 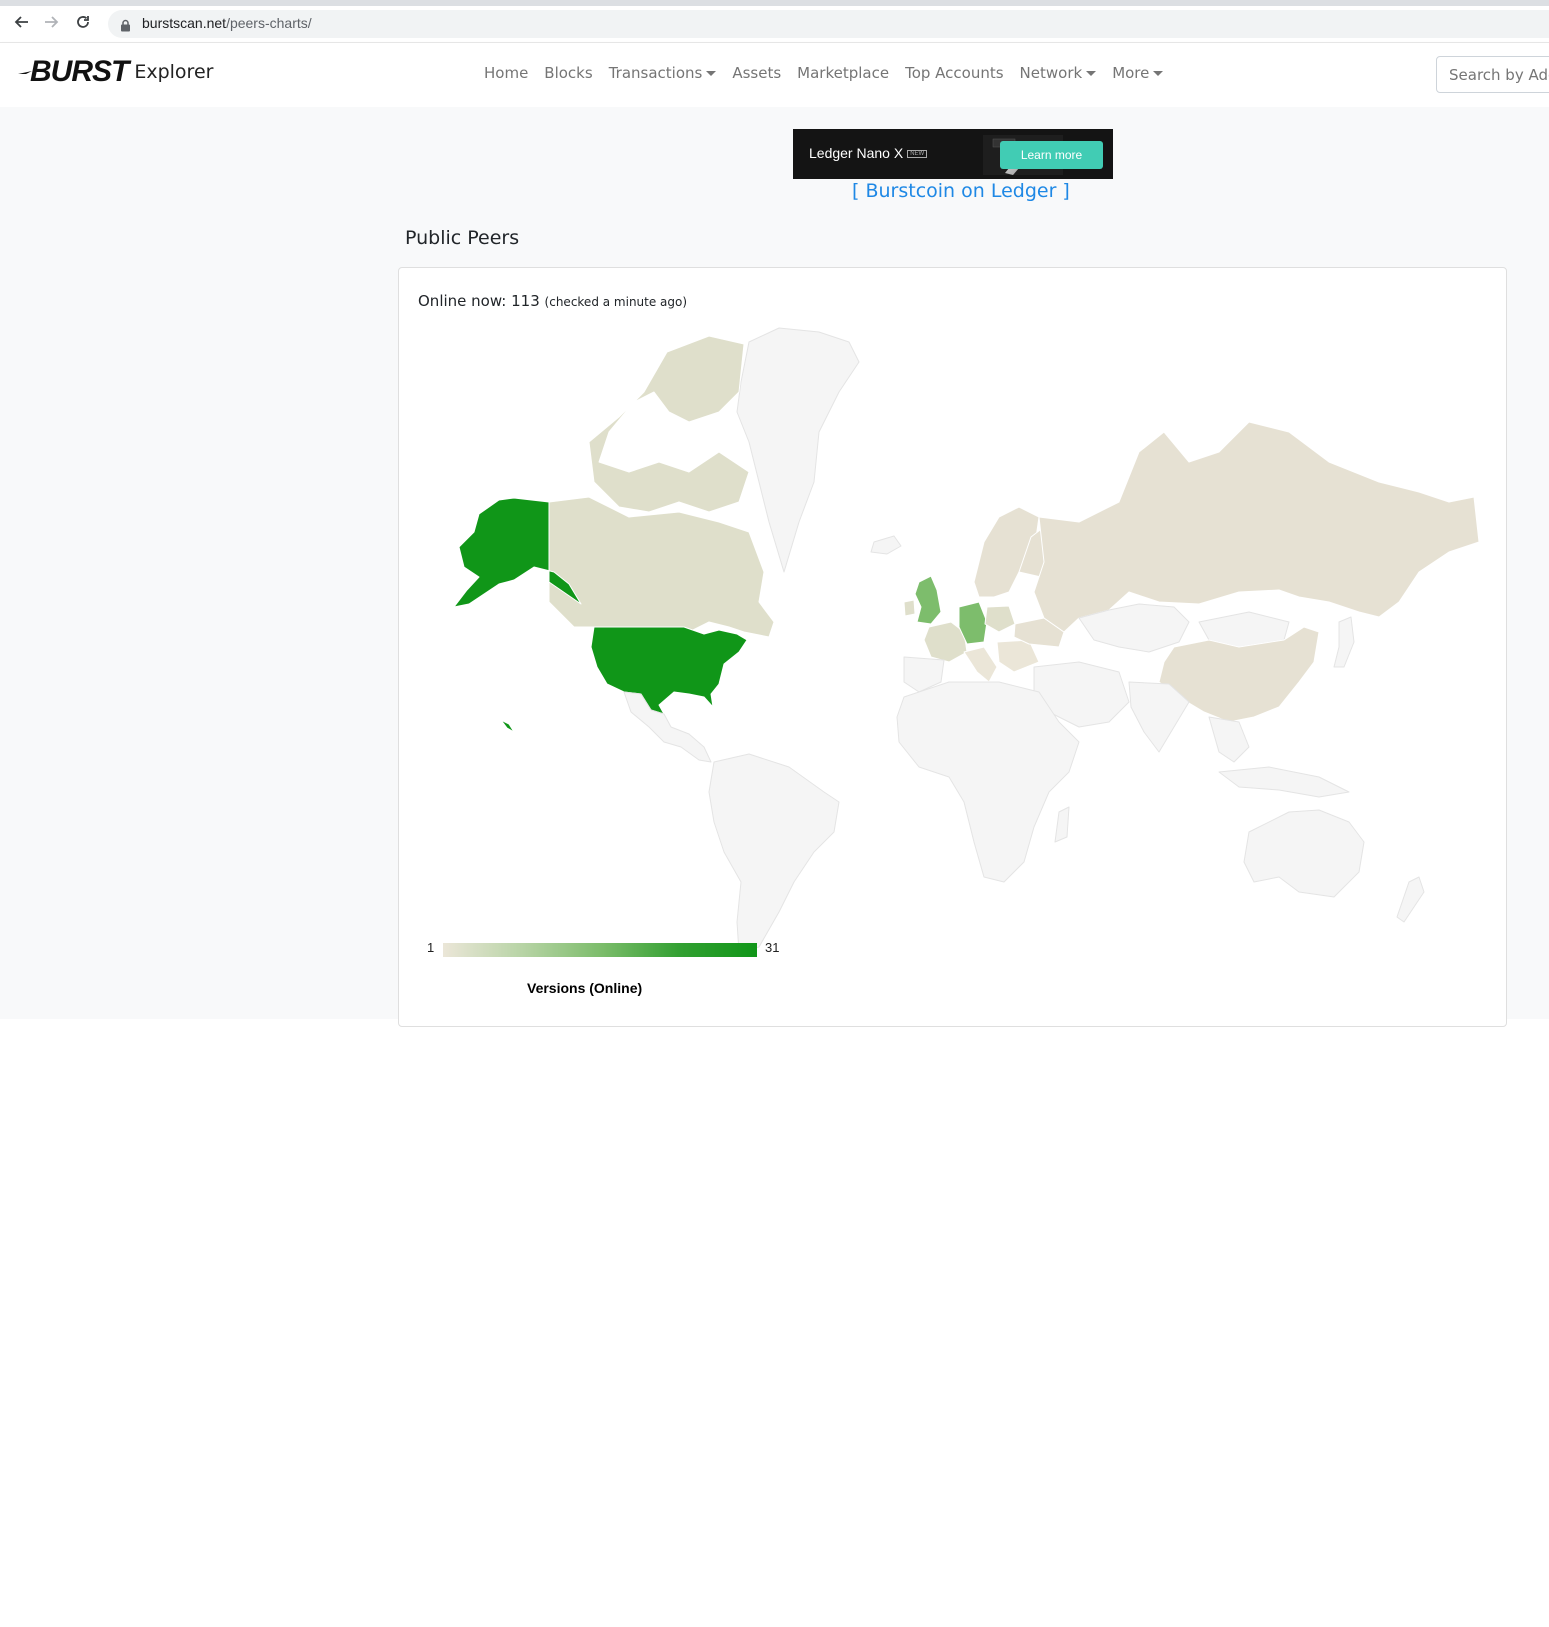 What do you see at coordinates (928, 600) in the screenshot?
I see `map-region-united-kingdom` at bounding box center [928, 600].